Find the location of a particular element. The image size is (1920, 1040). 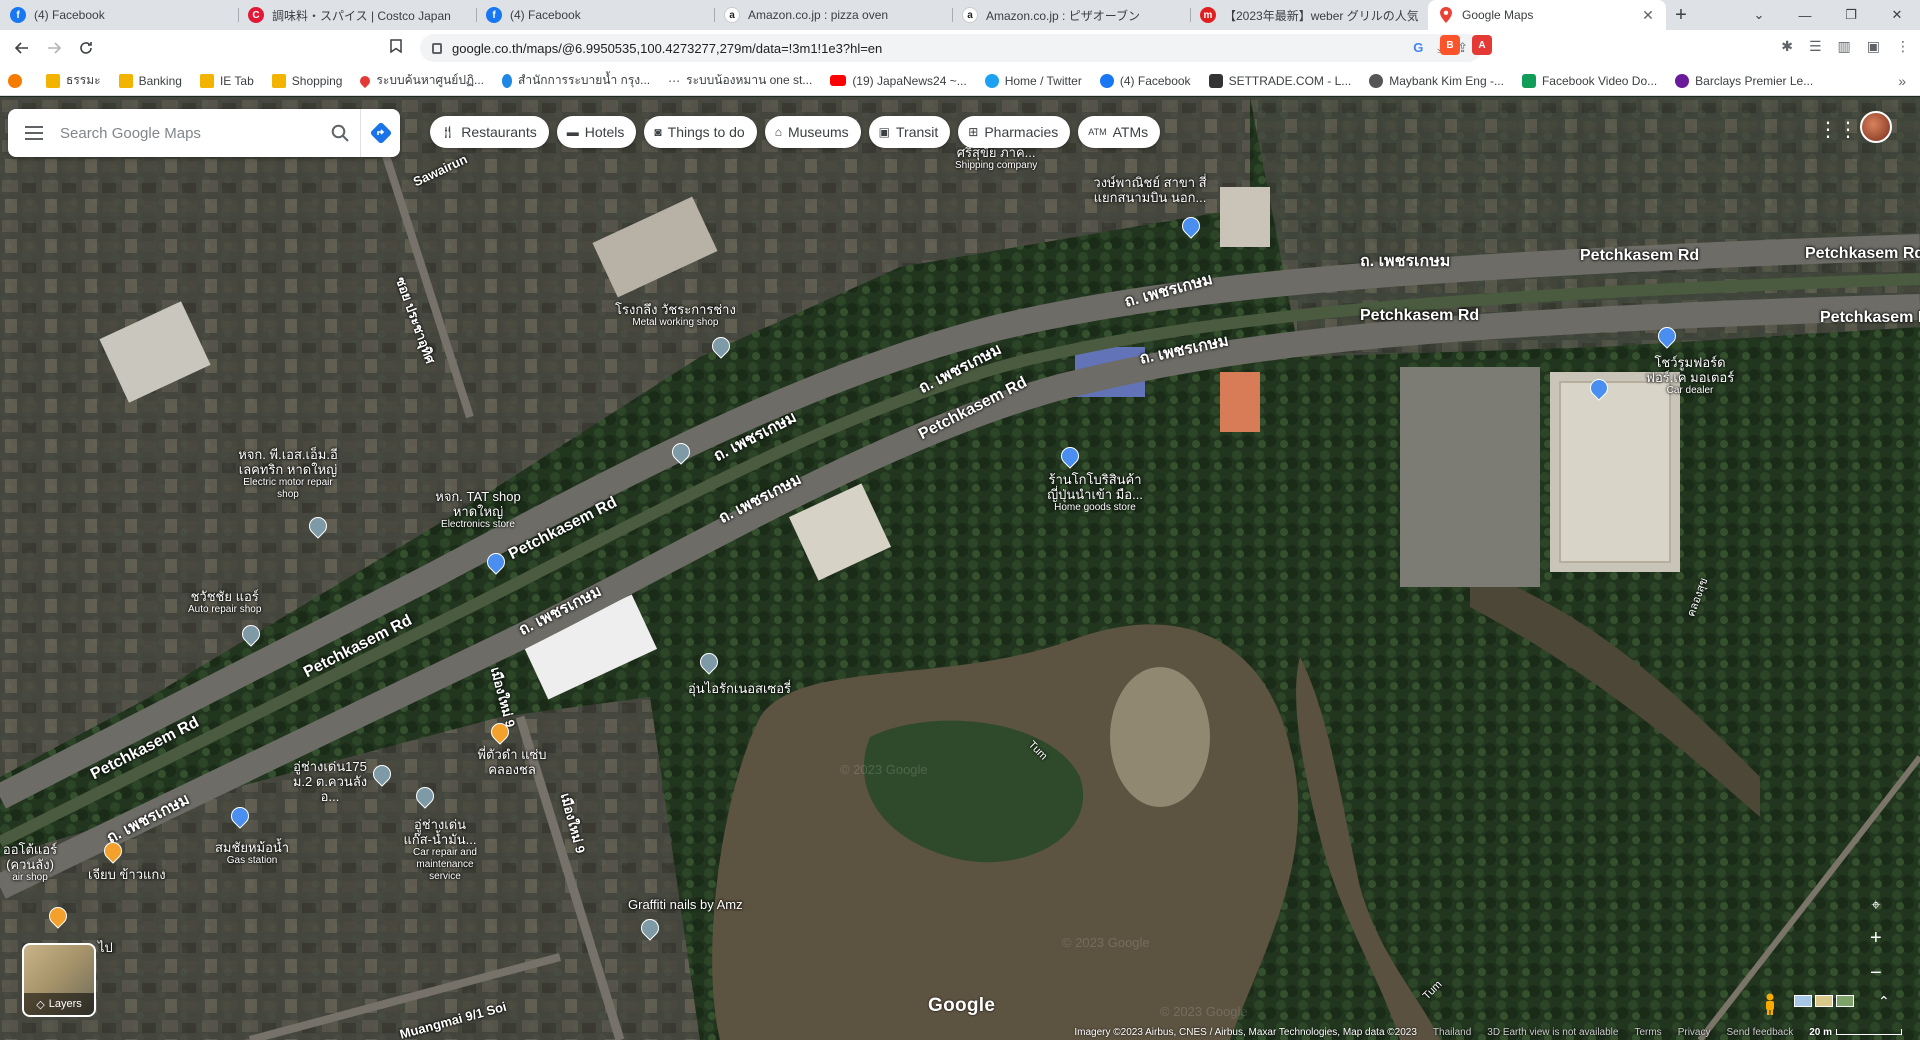

chip-museums: ⌂ Museums is located at coordinates (812, 132).